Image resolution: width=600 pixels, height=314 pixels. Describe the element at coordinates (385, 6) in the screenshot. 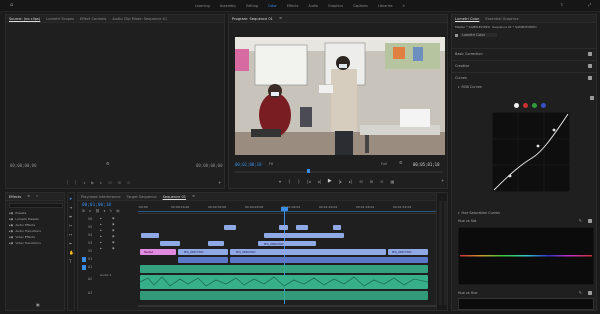

I see `workspace-libraries: Libraries` at that location.